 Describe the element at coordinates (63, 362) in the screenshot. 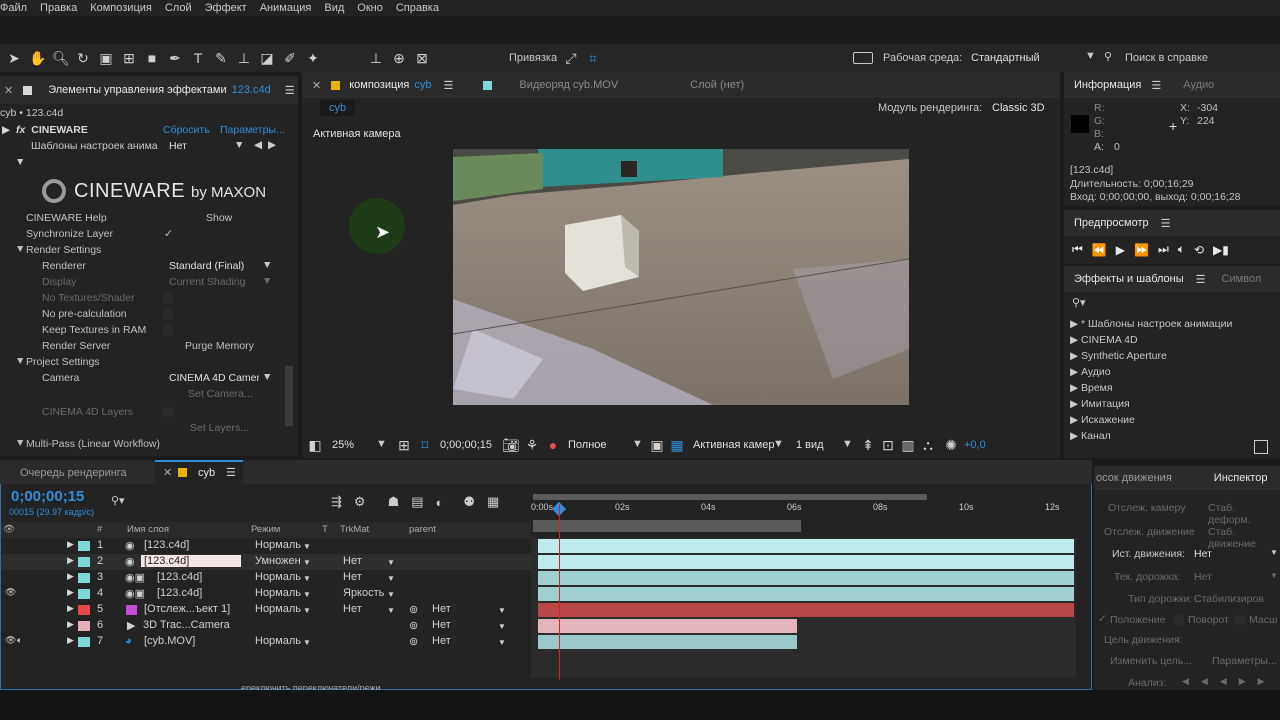

I see `project-settings-group: Project Settings` at that location.